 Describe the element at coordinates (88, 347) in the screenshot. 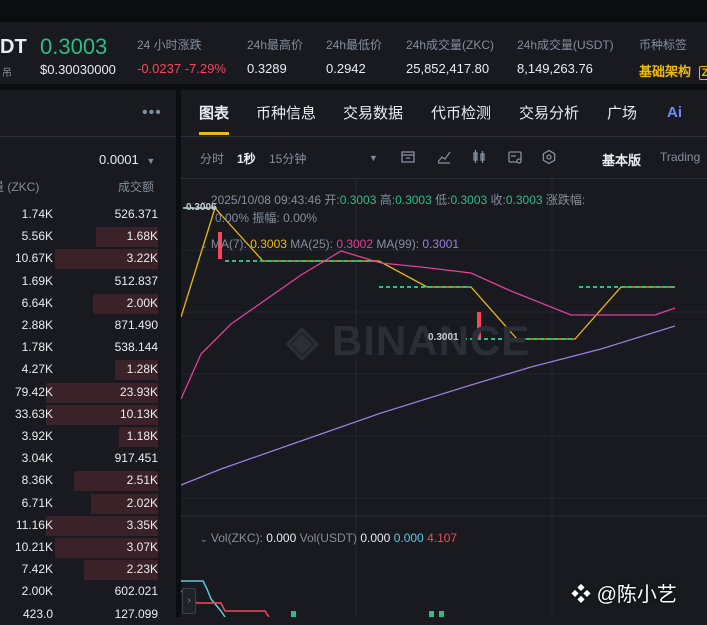

I see `order-book-row: 1.78K 538.144` at that location.